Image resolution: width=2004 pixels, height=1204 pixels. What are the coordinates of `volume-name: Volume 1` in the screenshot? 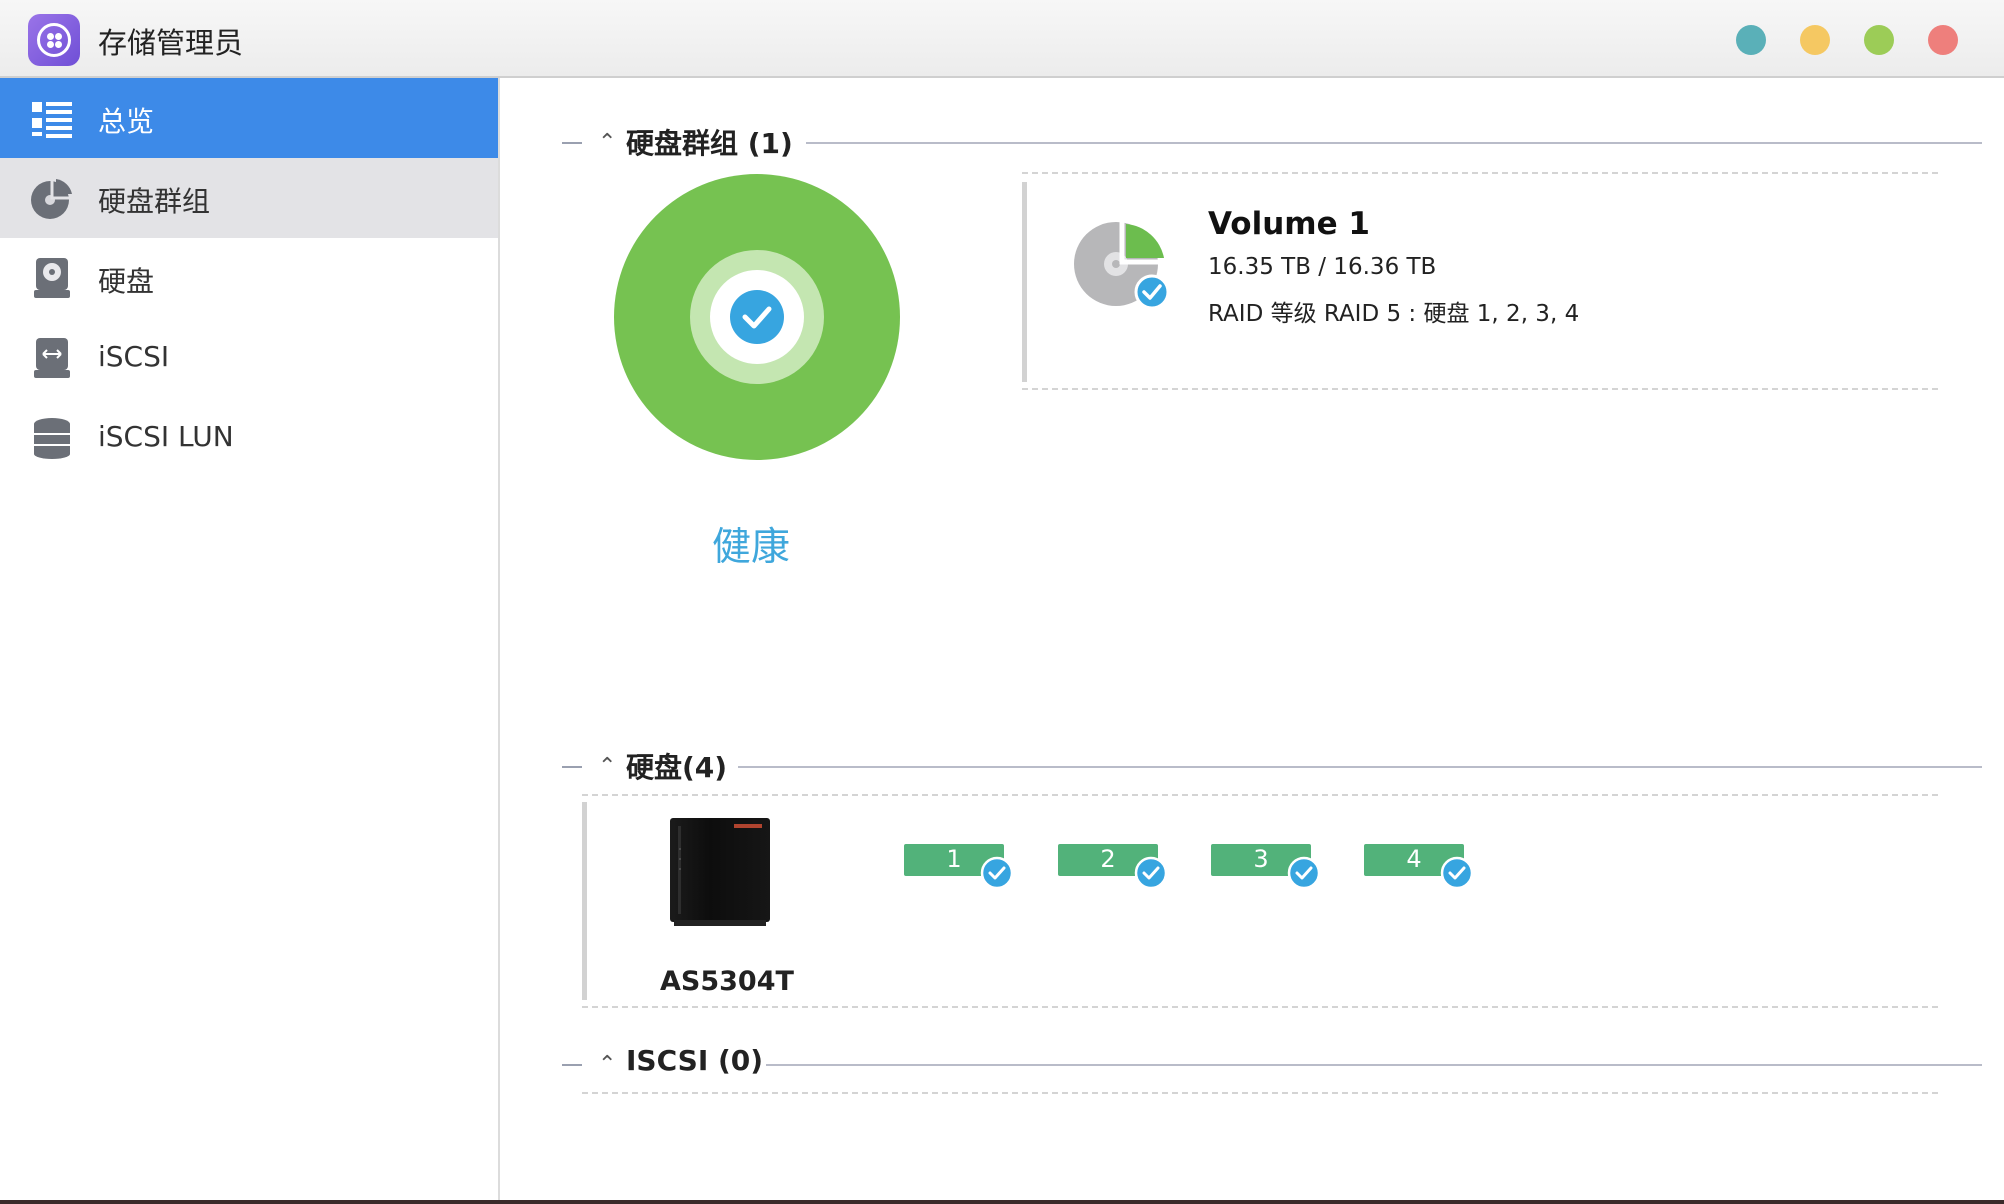 It's located at (1289, 224).